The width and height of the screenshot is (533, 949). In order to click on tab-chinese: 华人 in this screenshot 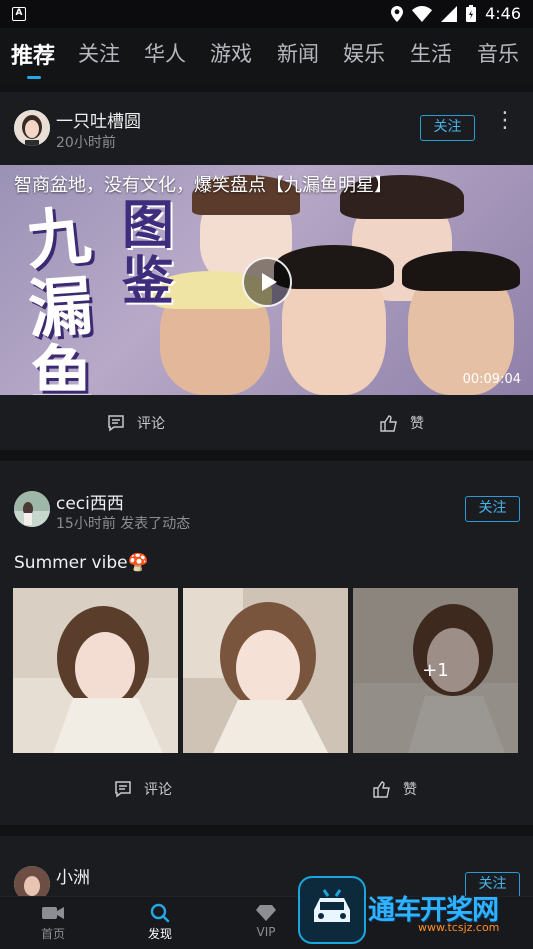, I will do `click(165, 53)`.